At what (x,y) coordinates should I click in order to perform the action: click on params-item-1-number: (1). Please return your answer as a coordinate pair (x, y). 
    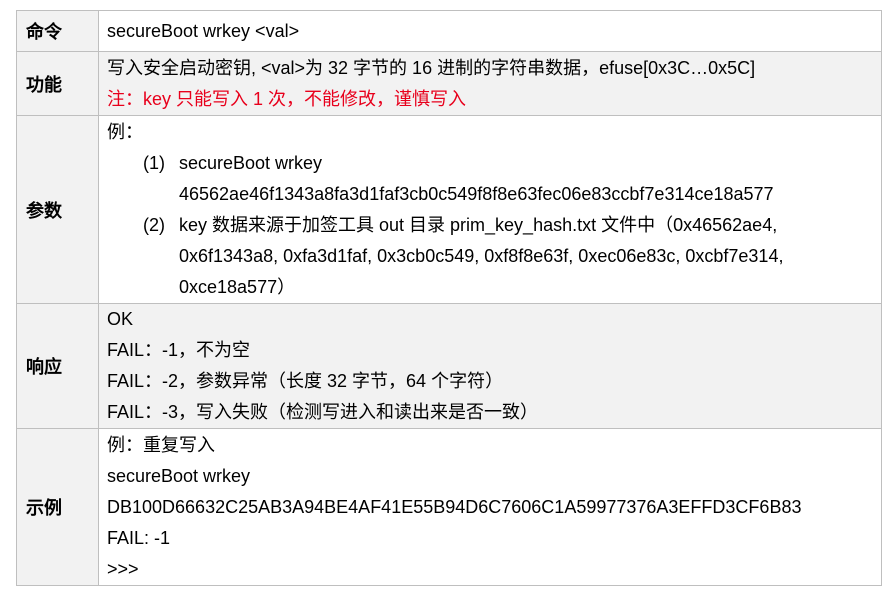
    Looking at the image, I should click on (154, 162).